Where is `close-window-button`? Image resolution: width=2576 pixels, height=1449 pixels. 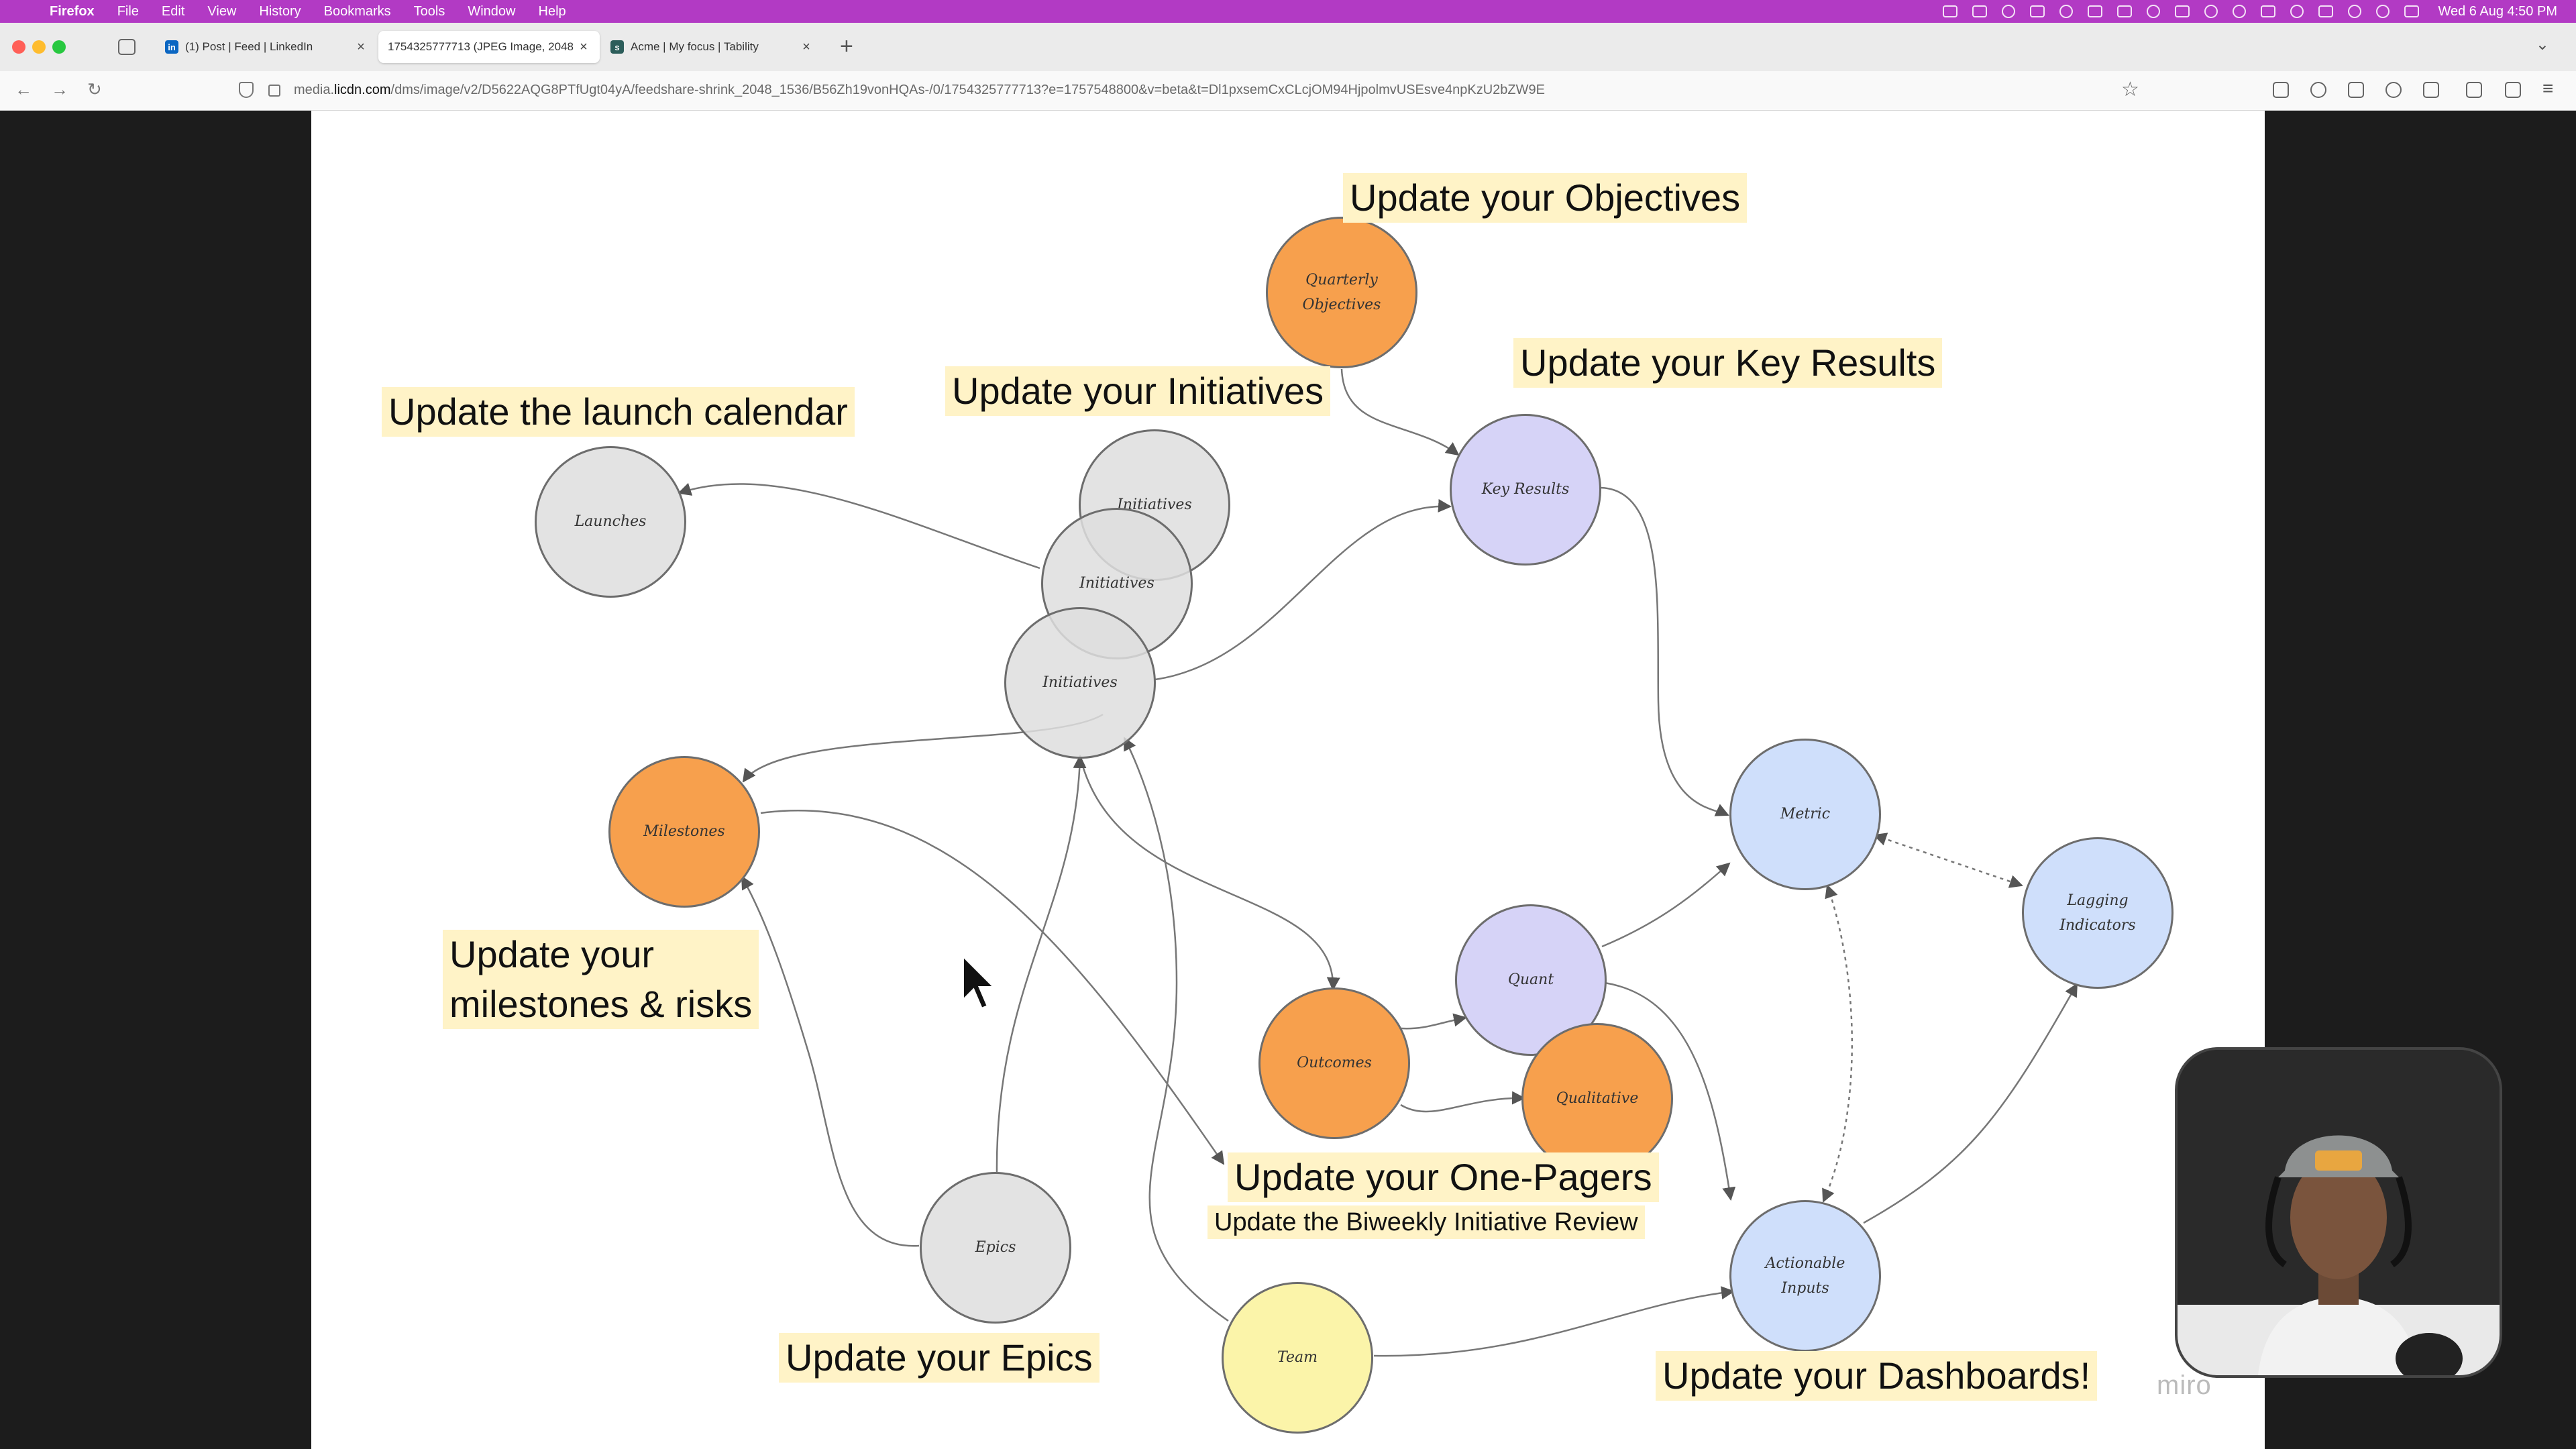 close-window-button is located at coordinates (18, 47).